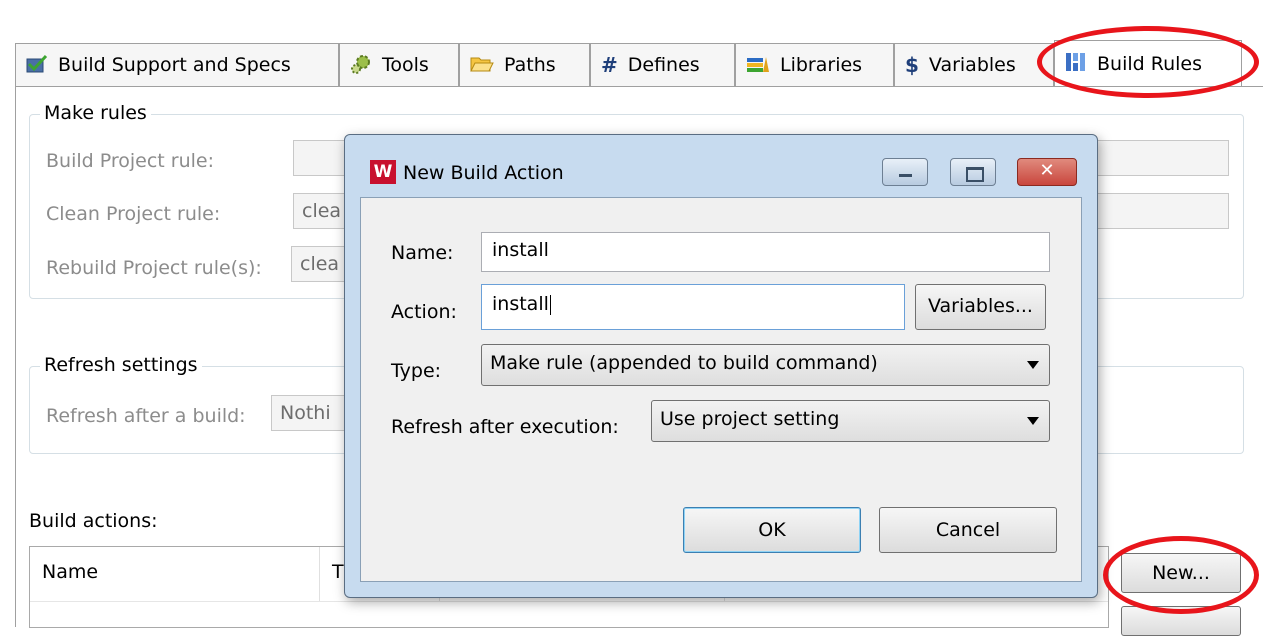 Image resolution: width=1263 pixels, height=636 pixels. Describe the element at coordinates (93, 521) in the screenshot. I see `build-actions-label: Build actions:` at that location.